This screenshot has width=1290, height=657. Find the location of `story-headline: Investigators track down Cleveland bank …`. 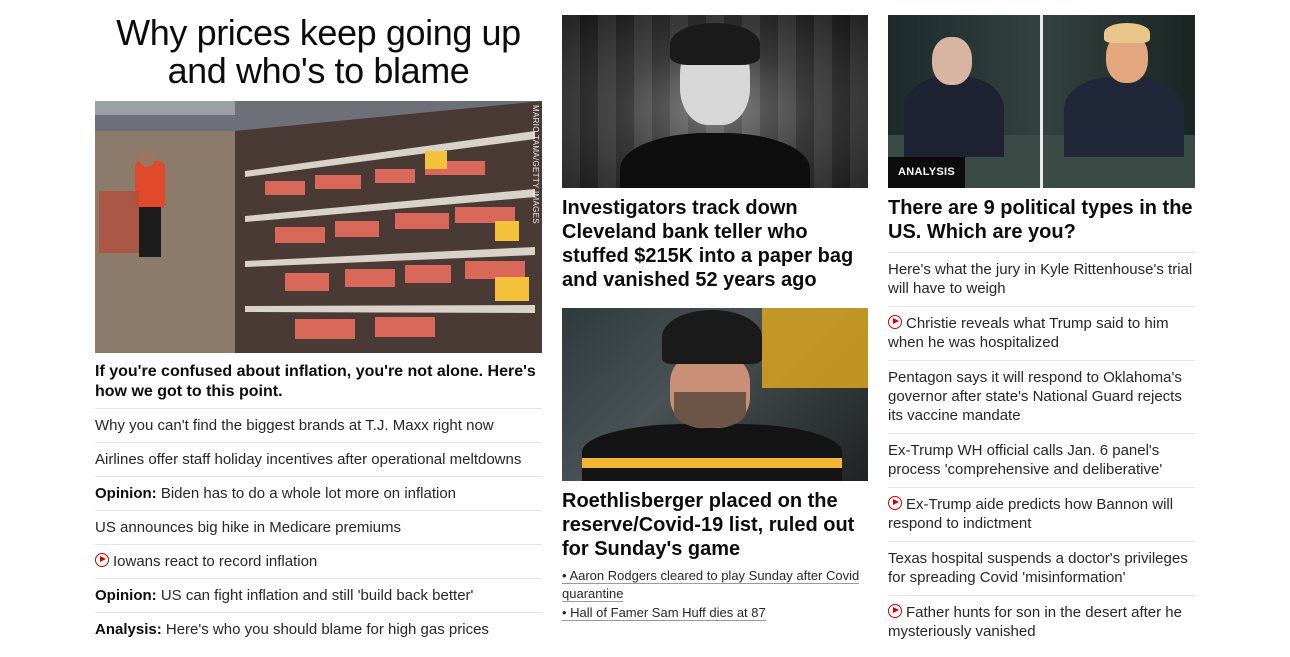

story-headline: Investigators track down Cleveland bank … is located at coordinates (715, 244).